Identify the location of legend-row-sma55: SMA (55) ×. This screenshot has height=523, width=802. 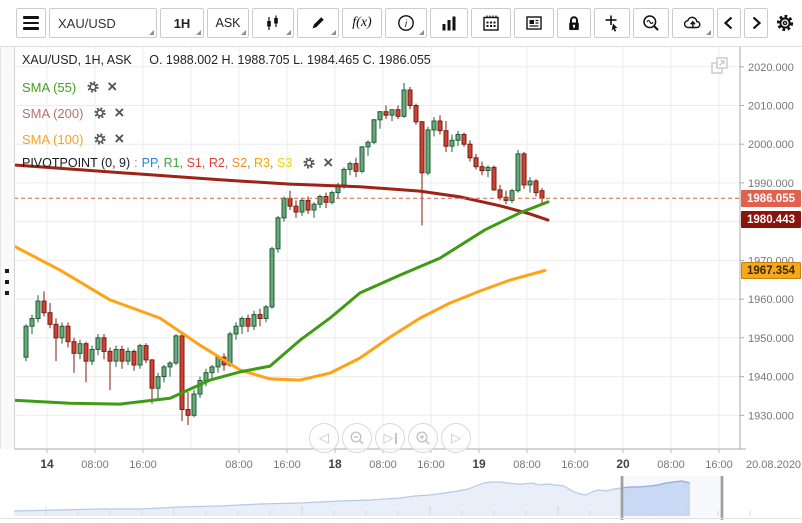
(69, 87).